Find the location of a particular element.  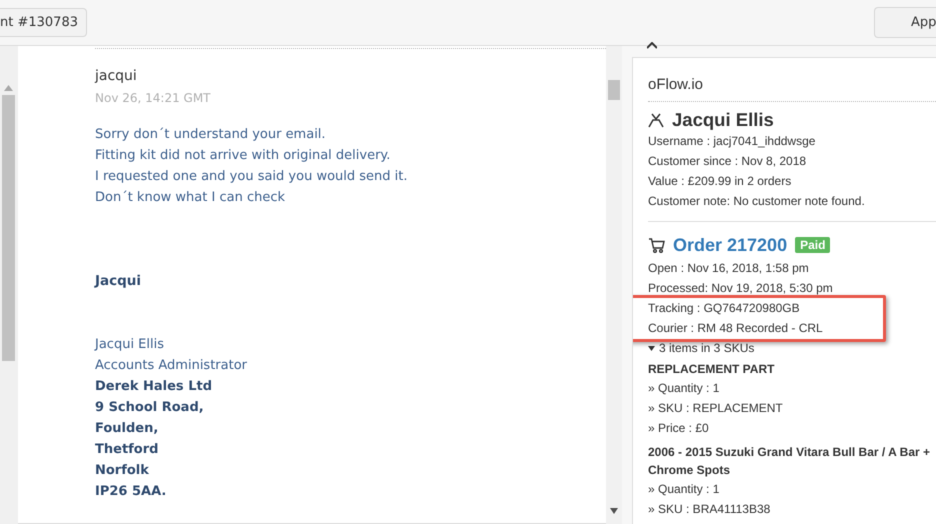

item-name: 2006 - 2015 Suzuki Grand Vitara Bull Bar / A Bar + Chrome Spots is located at coordinates (790, 461).